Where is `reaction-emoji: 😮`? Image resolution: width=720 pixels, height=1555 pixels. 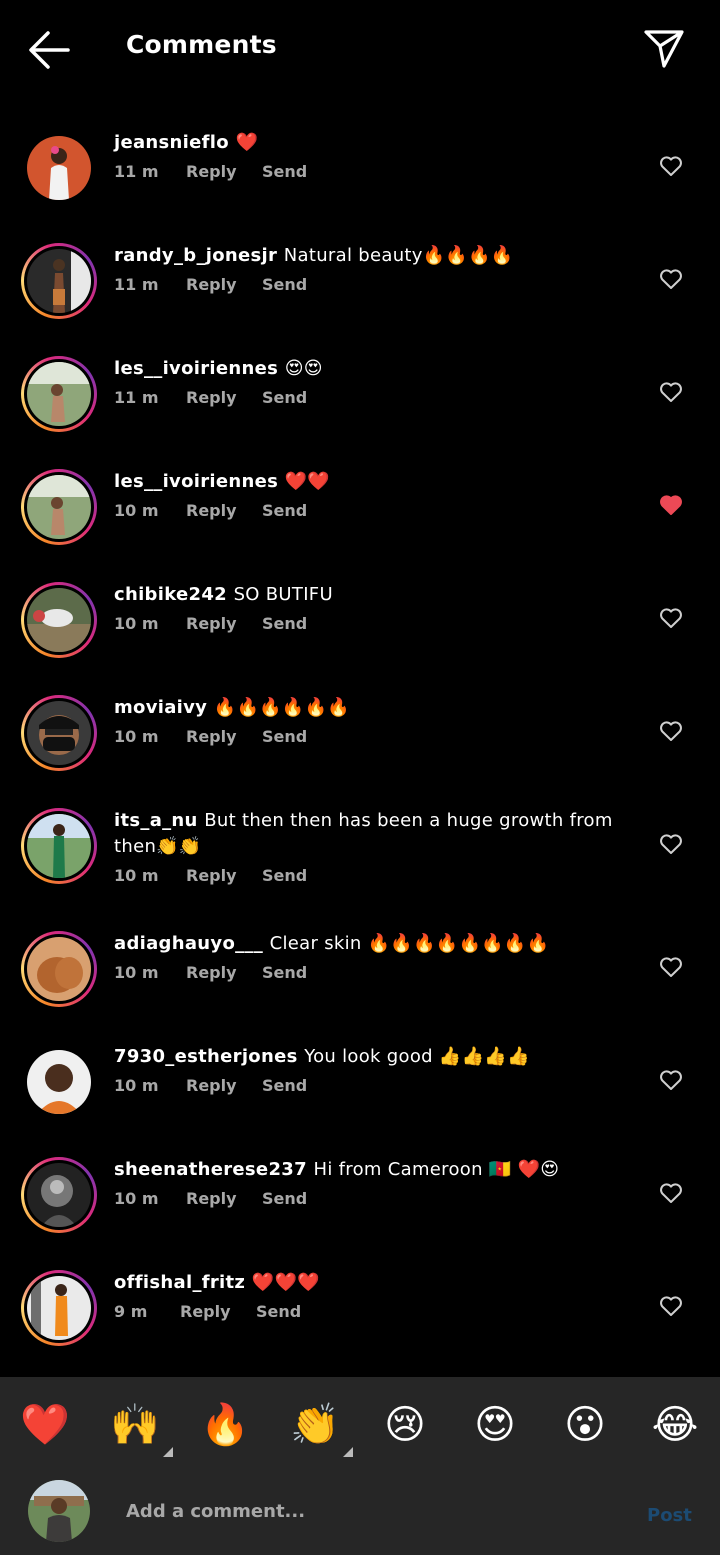 reaction-emoji: 😮 is located at coordinates (585, 1425).